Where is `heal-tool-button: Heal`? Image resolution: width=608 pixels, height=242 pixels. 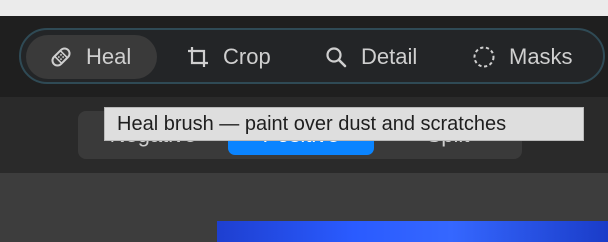 heal-tool-button: Heal is located at coordinates (91, 57).